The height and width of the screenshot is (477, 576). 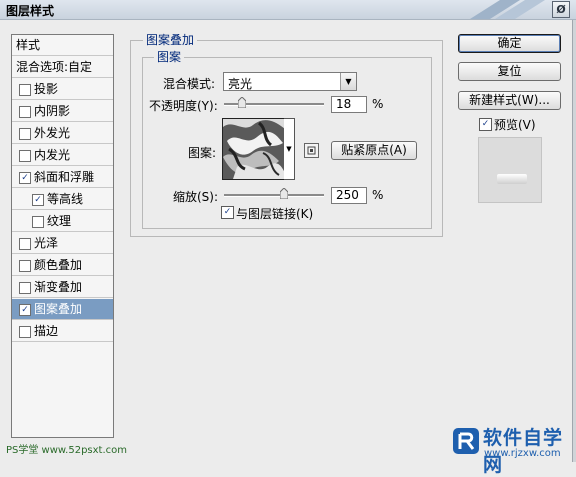 What do you see at coordinates (58, 309) in the screenshot?
I see `style-item-label: 图案叠加` at bounding box center [58, 309].